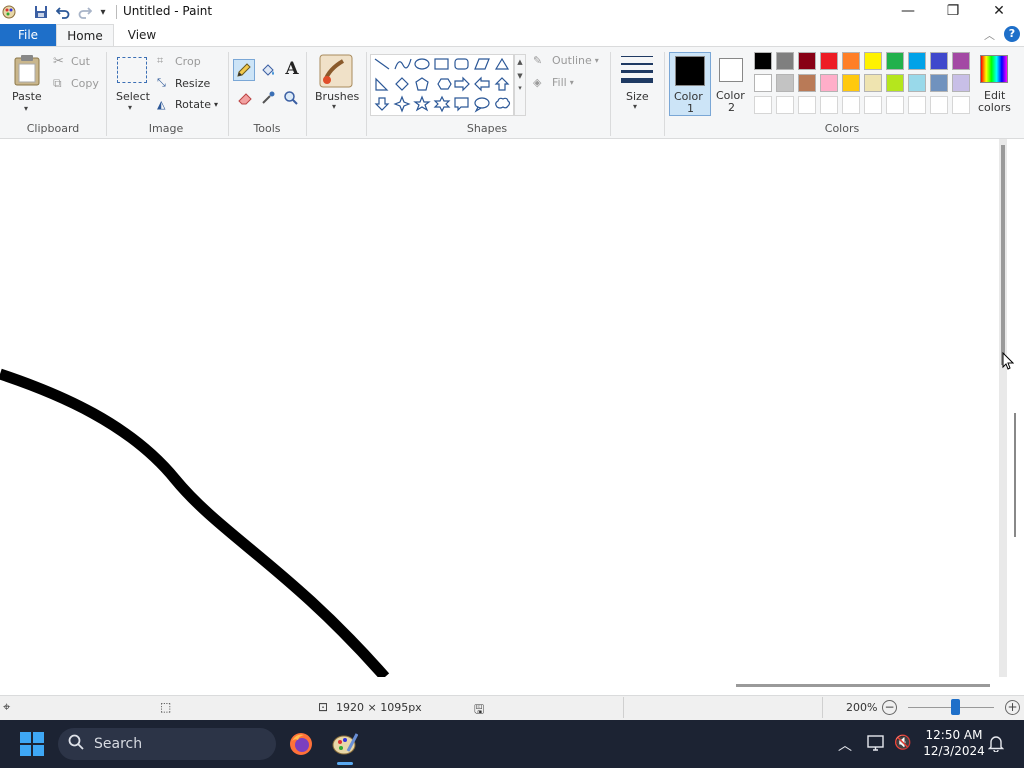 This screenshot has height=768, width=1024. I want to click on zoom-slider-thumb, so click(955, 707).